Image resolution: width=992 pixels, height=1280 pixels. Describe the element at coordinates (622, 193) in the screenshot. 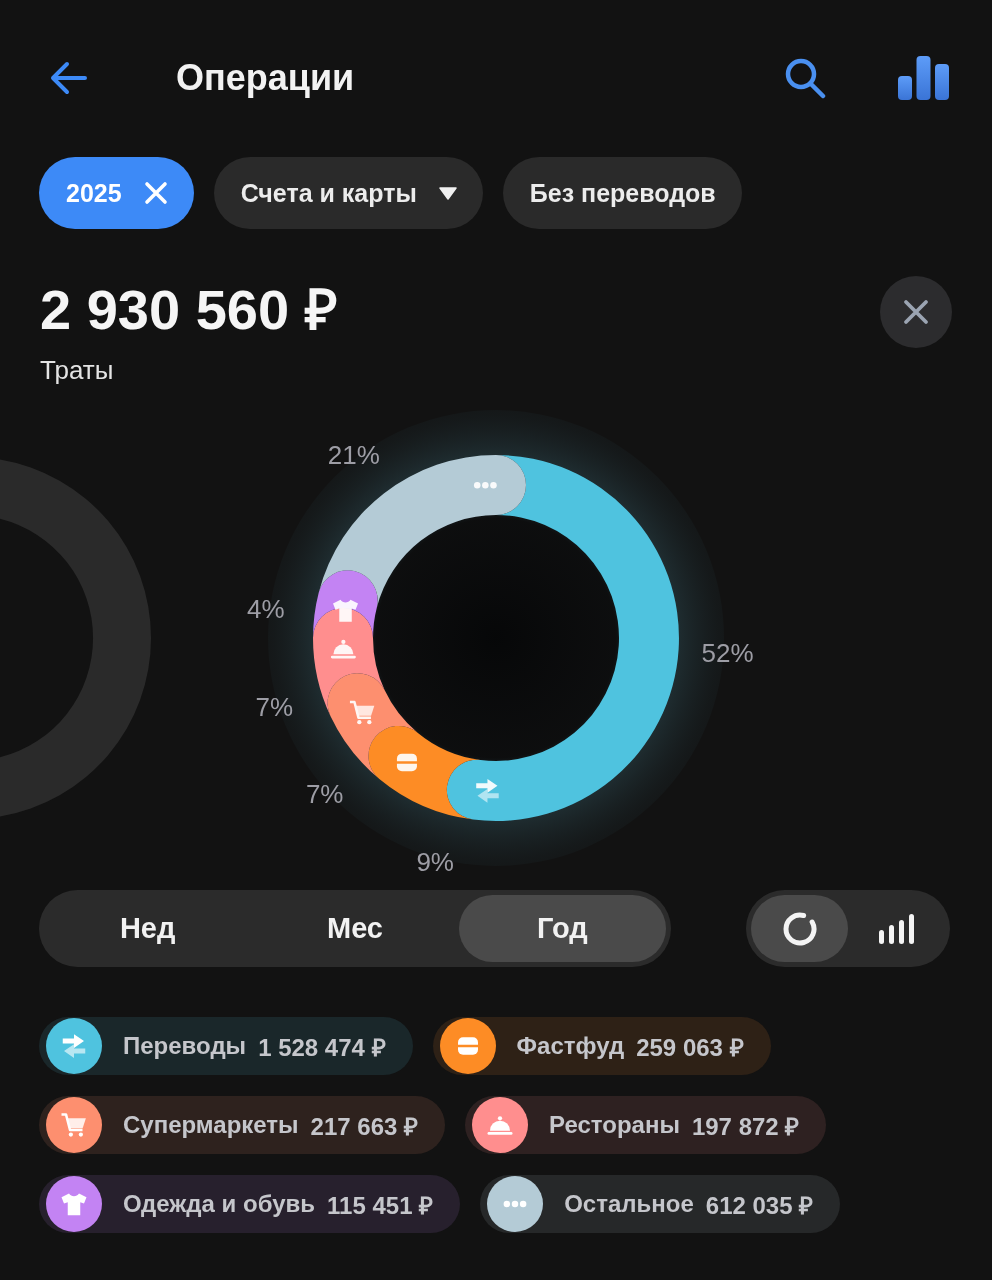

I see `filter-chip: Без переводов` at that location.